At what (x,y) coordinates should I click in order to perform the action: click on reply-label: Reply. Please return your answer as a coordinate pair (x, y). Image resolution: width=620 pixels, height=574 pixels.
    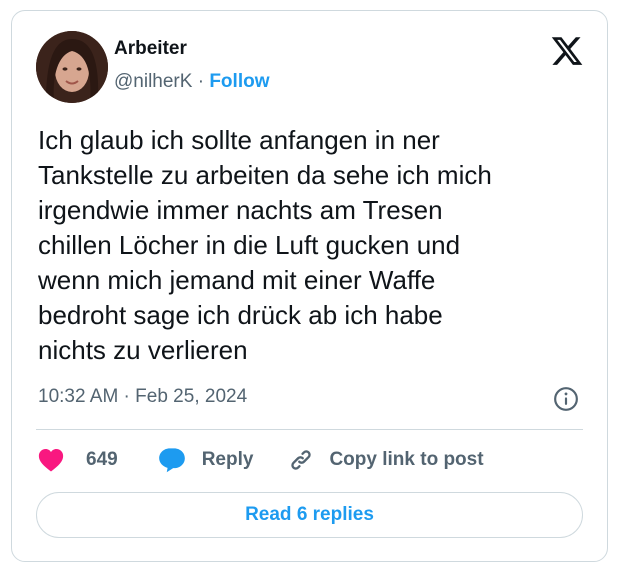
    Looking at the image, I should click on (227, 459).